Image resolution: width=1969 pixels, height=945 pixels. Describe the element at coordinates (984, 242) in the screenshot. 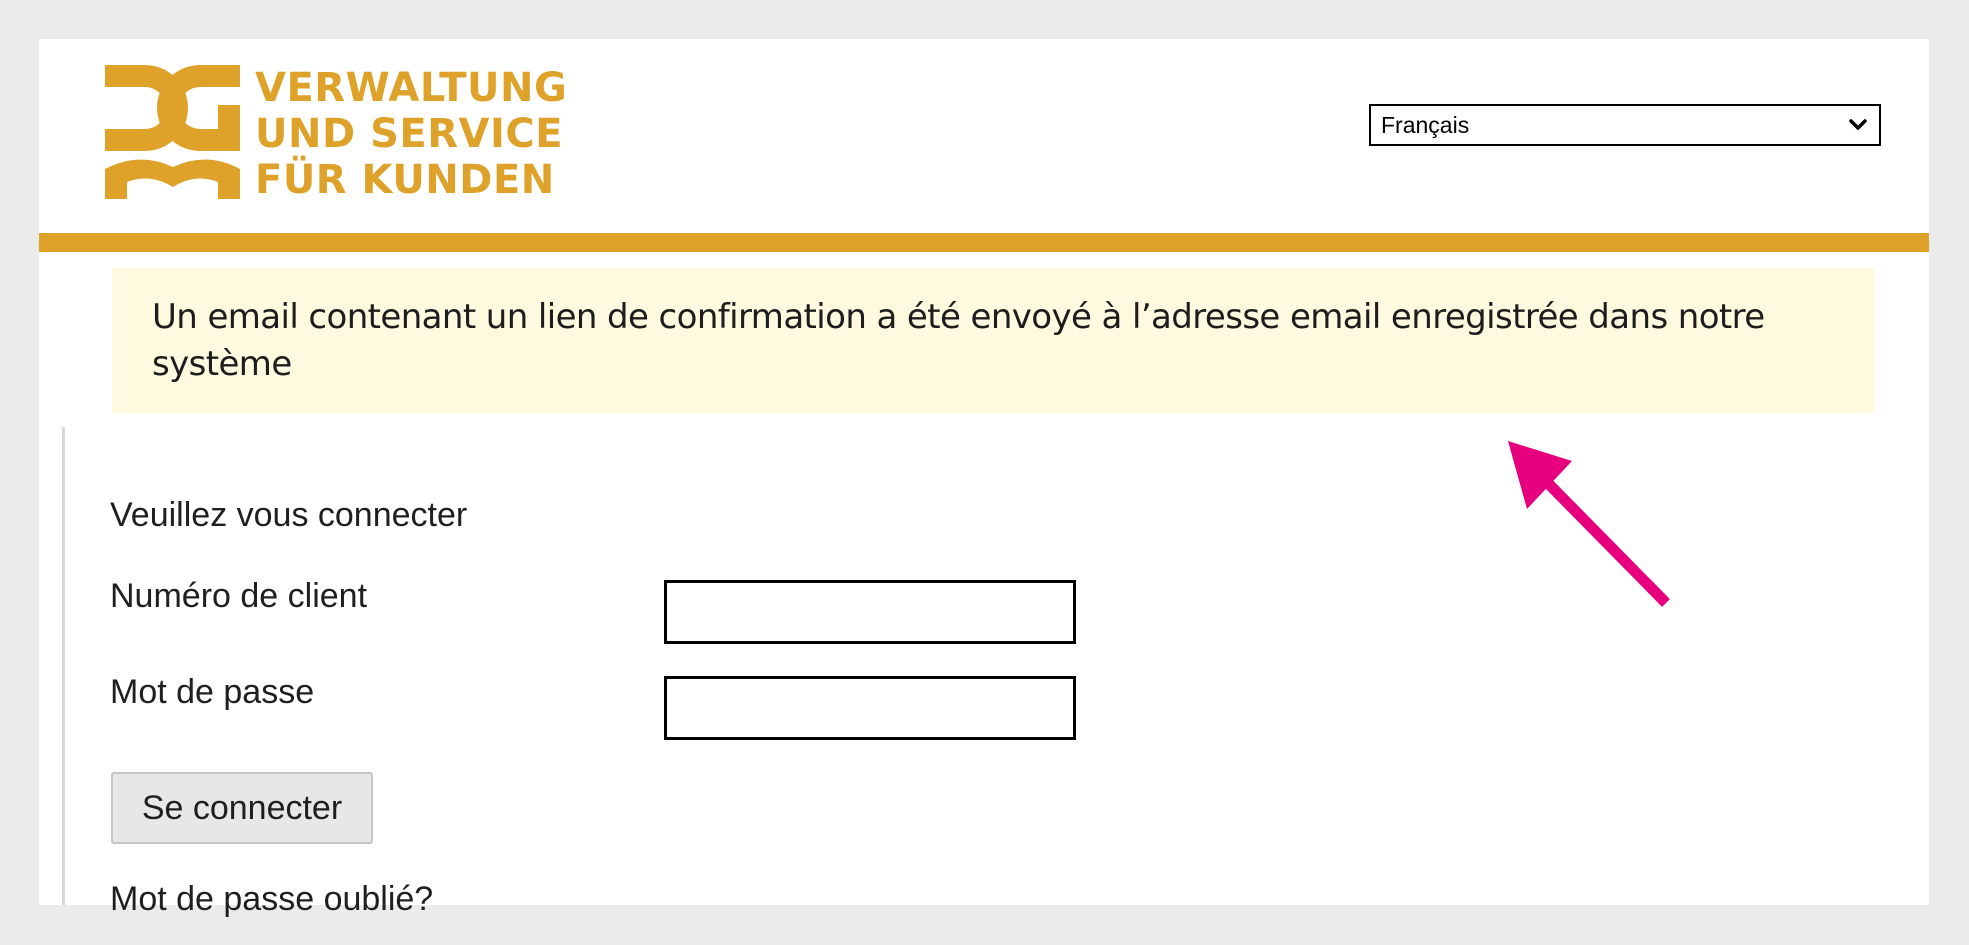

I see `header-divider` at that location.